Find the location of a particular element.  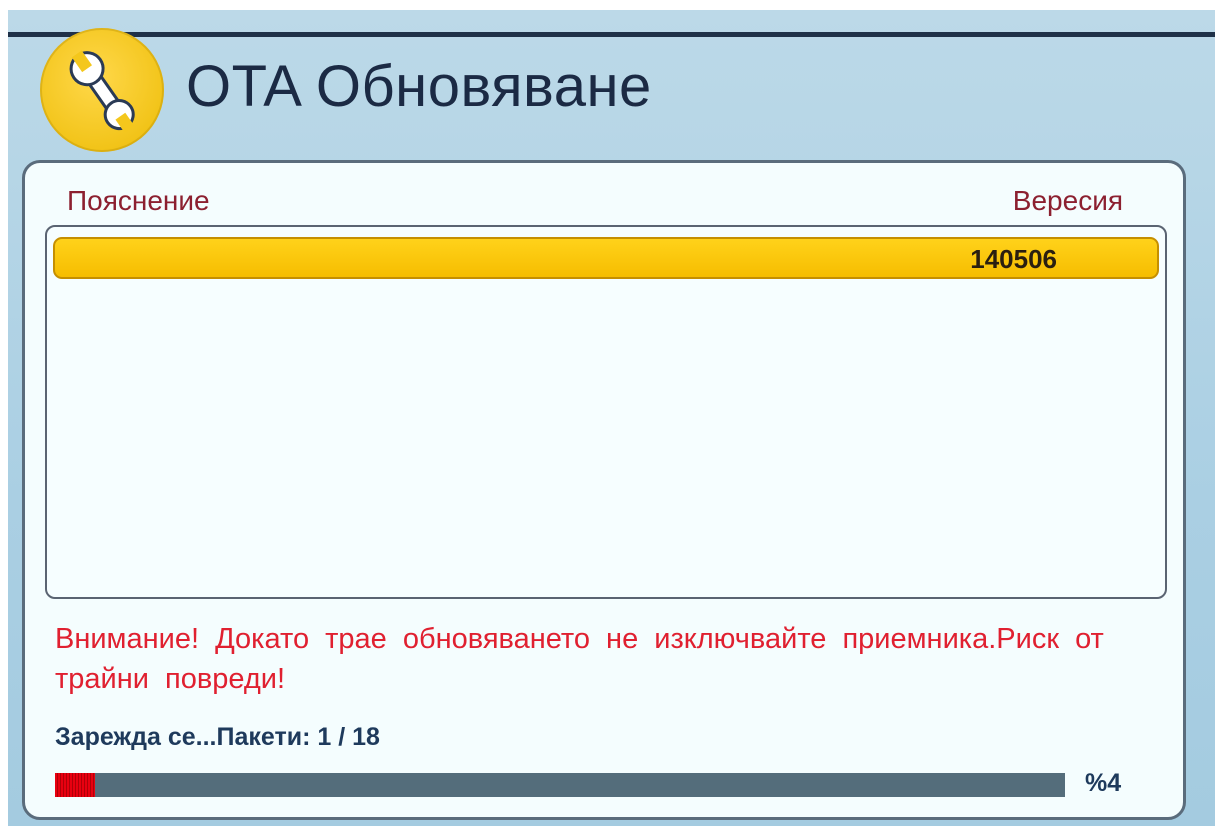

progress-bar is located at coordinates (560, 785).